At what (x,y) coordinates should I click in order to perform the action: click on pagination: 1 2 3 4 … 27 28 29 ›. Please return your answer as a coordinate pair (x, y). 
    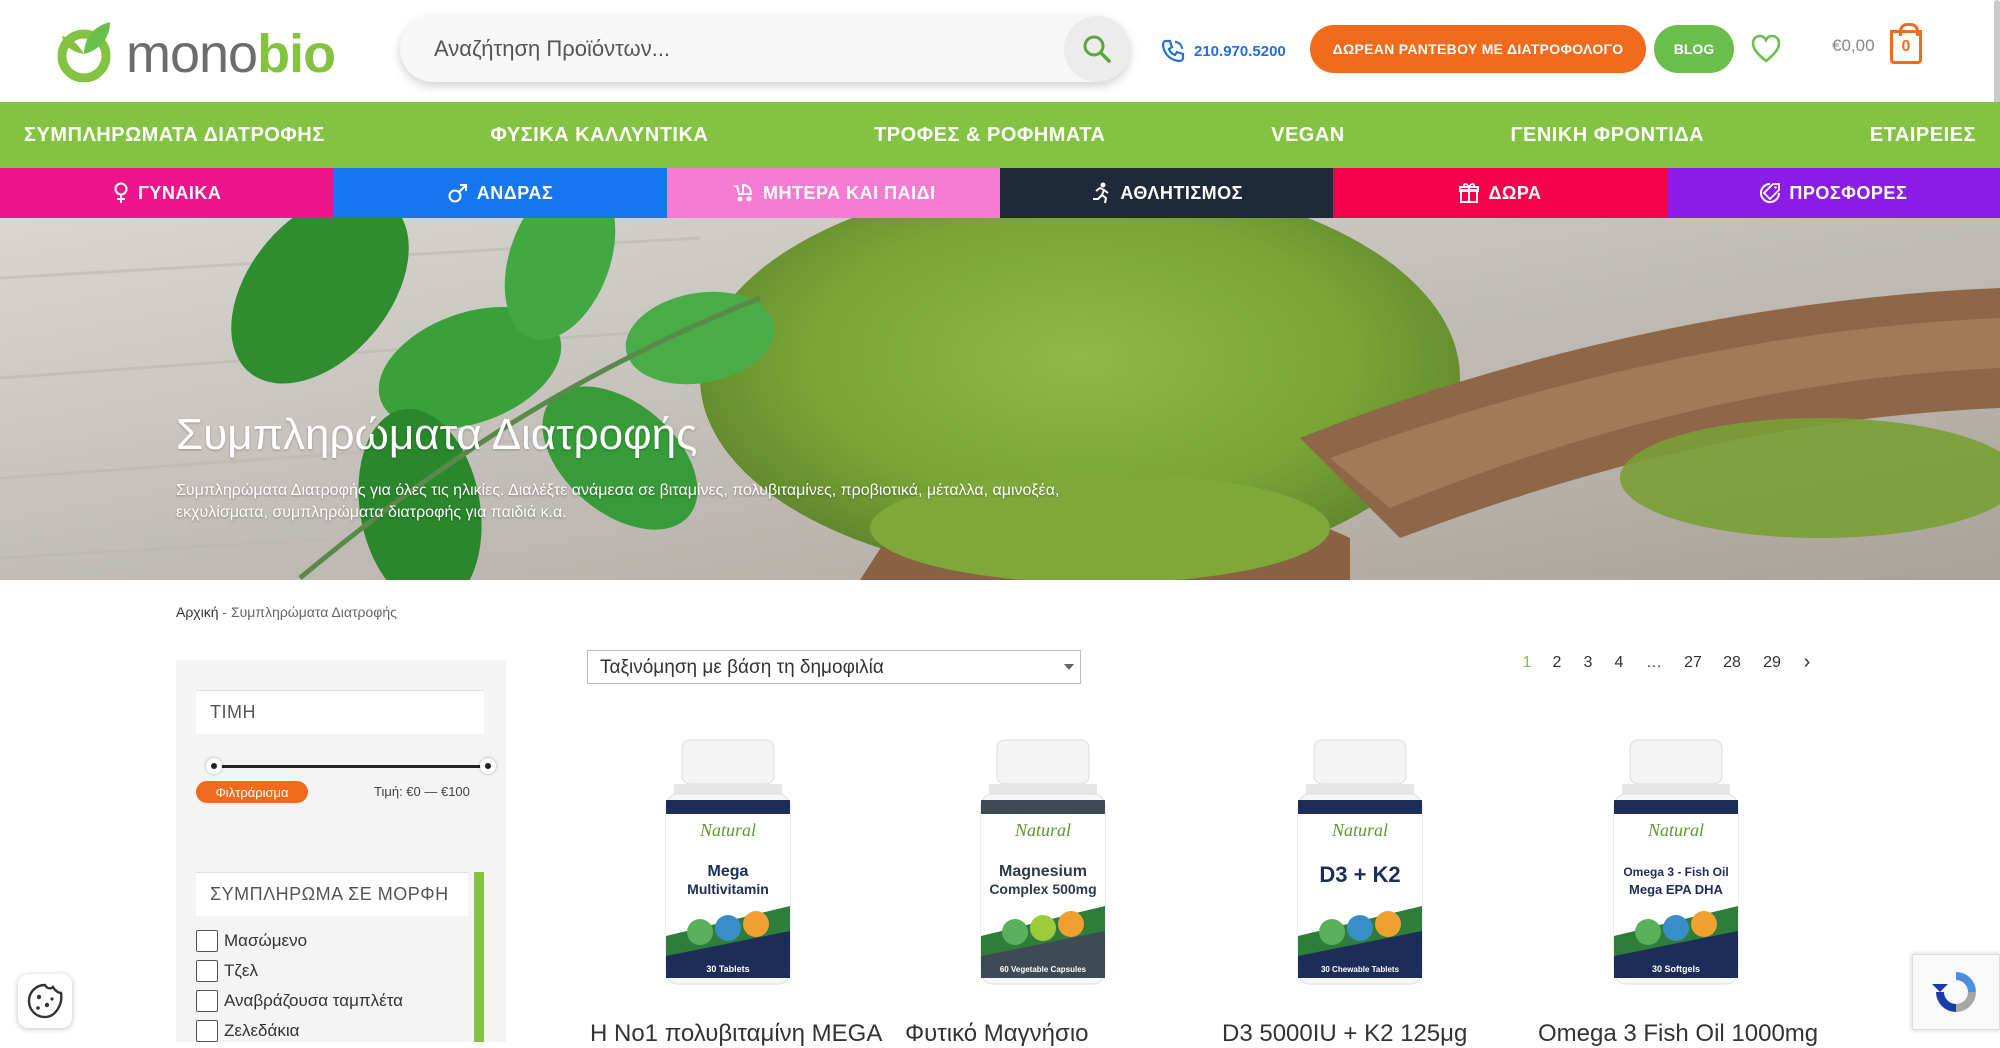
    Looking at the image, I should click on (1667, 662).